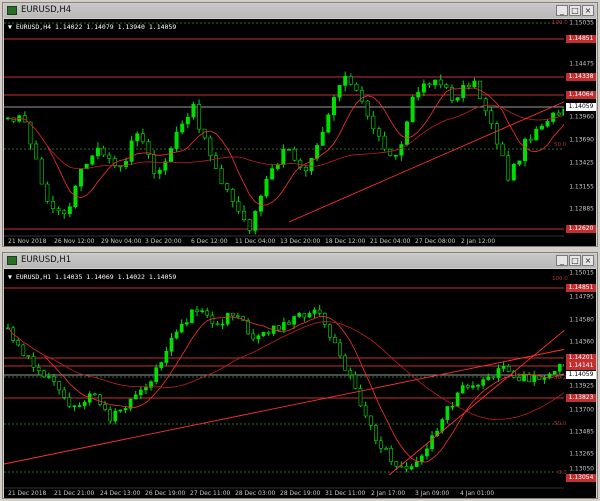  Describe the element at coordinates (581, 107) in the screenshot. I see `current-price-tag: 1.14059` at that location.